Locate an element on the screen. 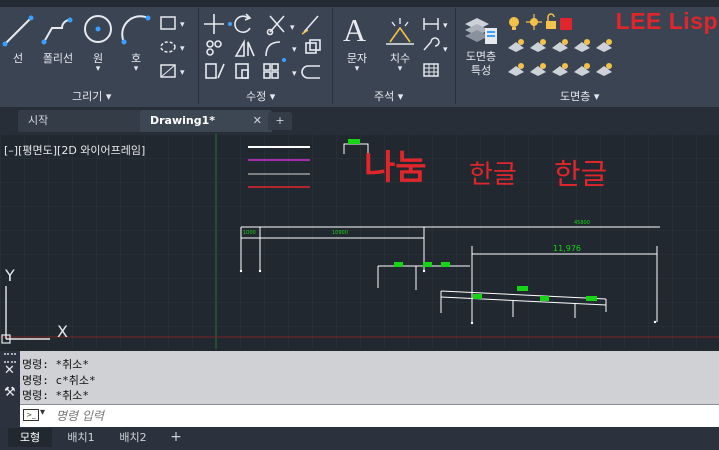 This screenshot has height=450, width=719. ucs-y-label: Y is located at coordinates (10, 275).